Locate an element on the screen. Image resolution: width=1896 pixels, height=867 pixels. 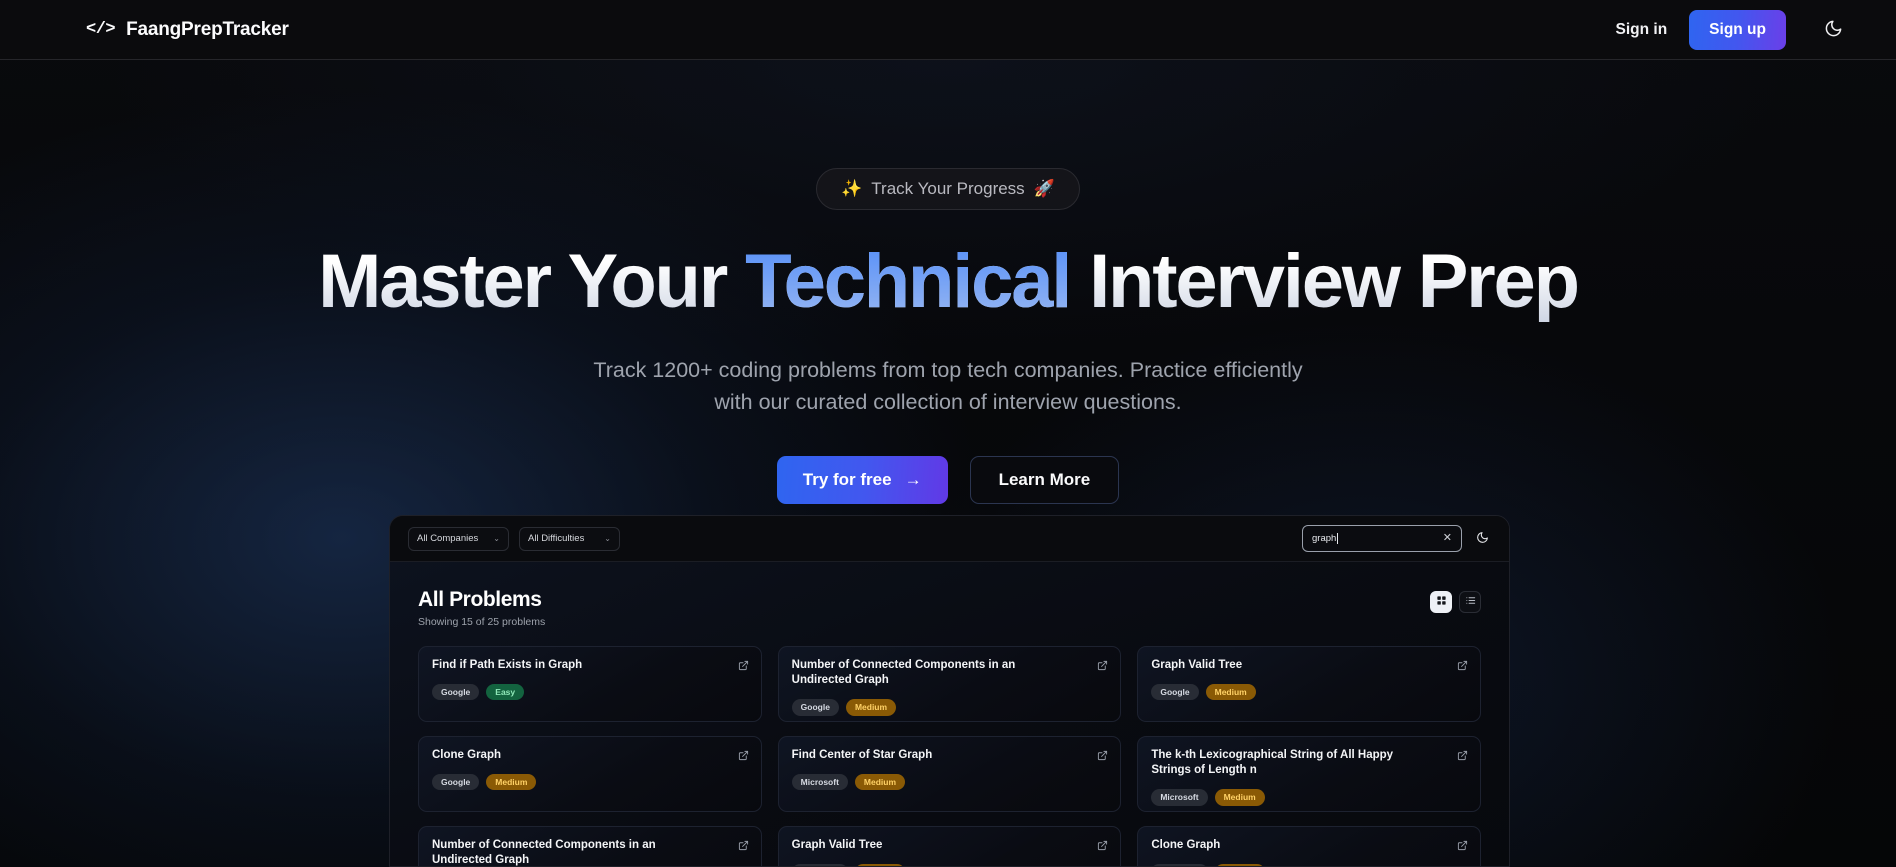
arrow-right-icon: → is located at coordinates (913, 480).